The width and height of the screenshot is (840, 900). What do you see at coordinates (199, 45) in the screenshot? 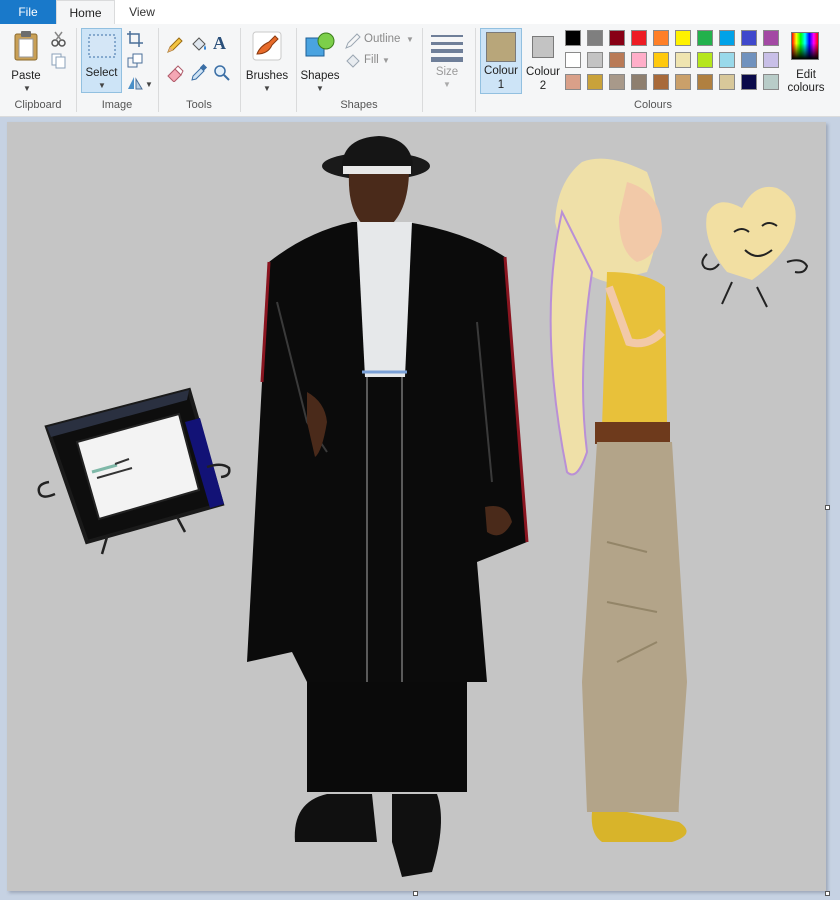
I see `fill-bucket-icon` at bounding box center [199, 45].